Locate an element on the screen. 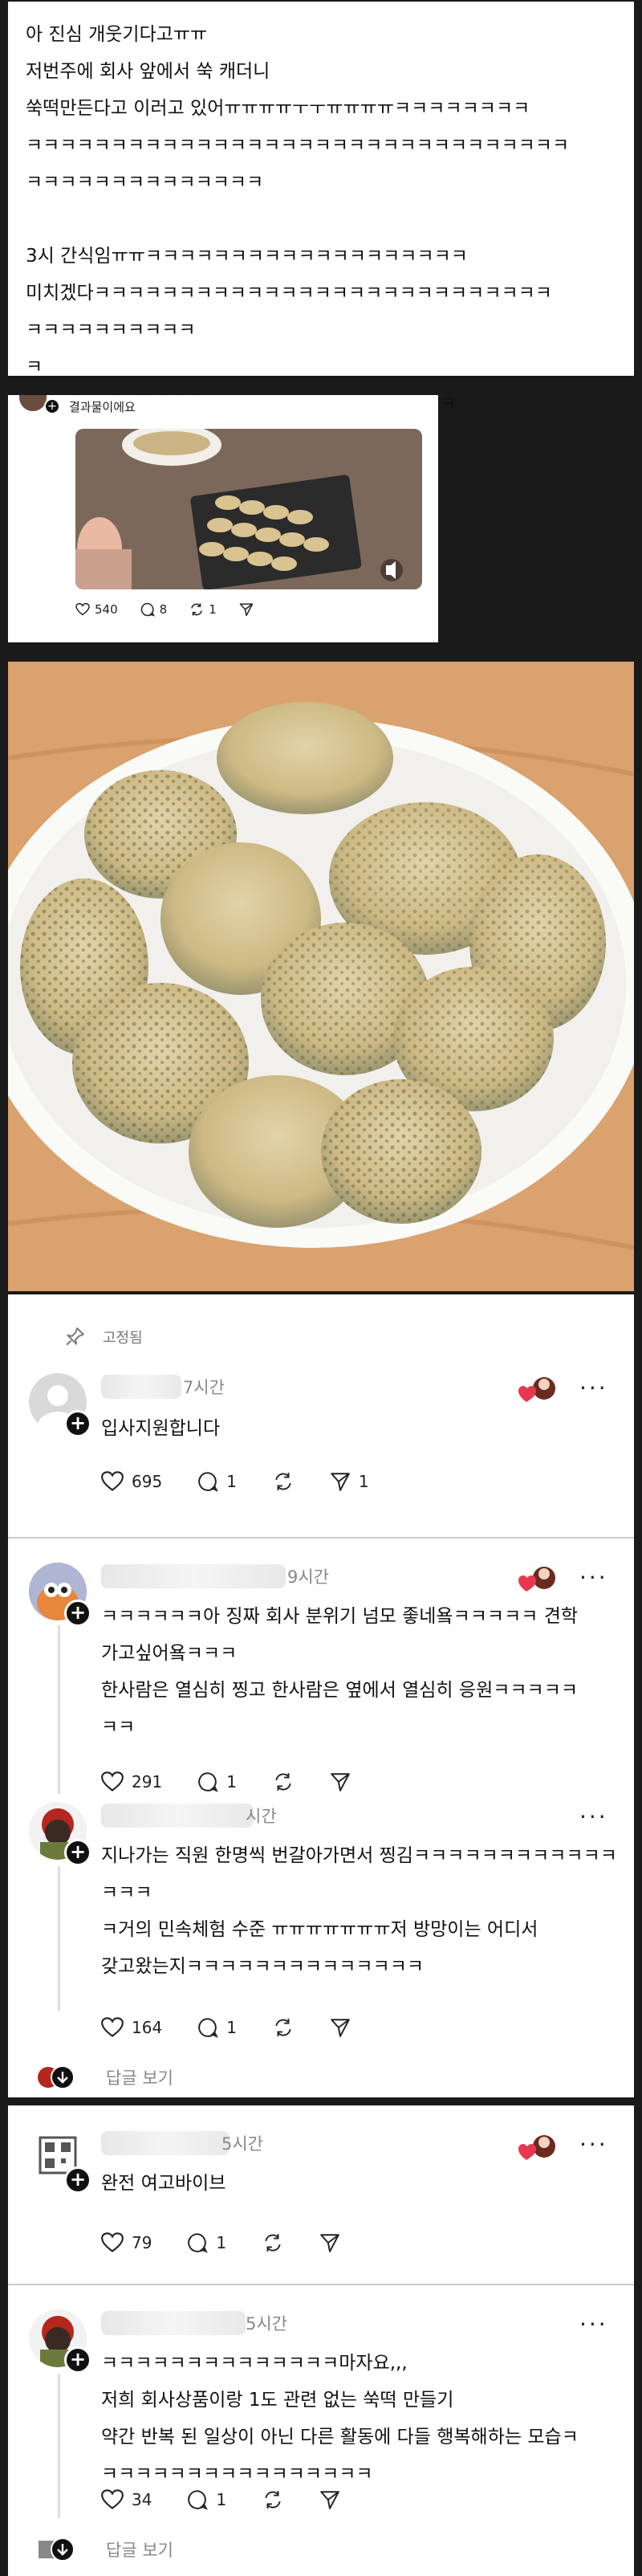  embed-caption: 결과물이에요 is located at coordinates (102, 407).